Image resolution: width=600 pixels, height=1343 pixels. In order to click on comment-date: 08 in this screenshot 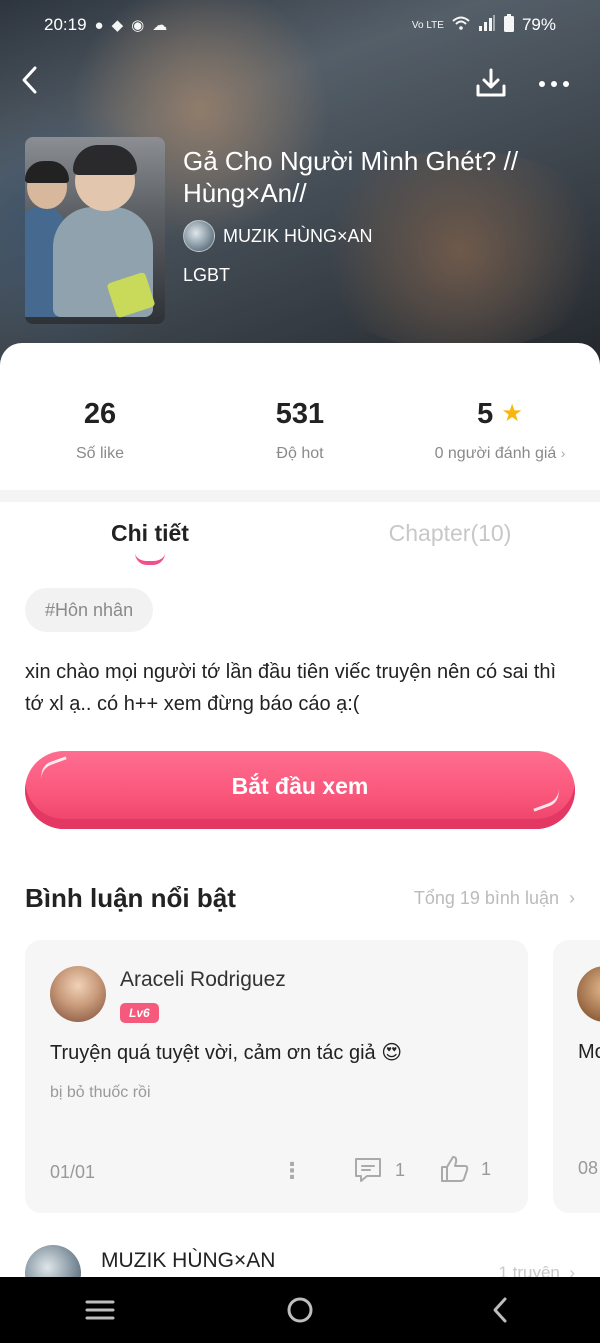, I will do `click(588, 1168)`.